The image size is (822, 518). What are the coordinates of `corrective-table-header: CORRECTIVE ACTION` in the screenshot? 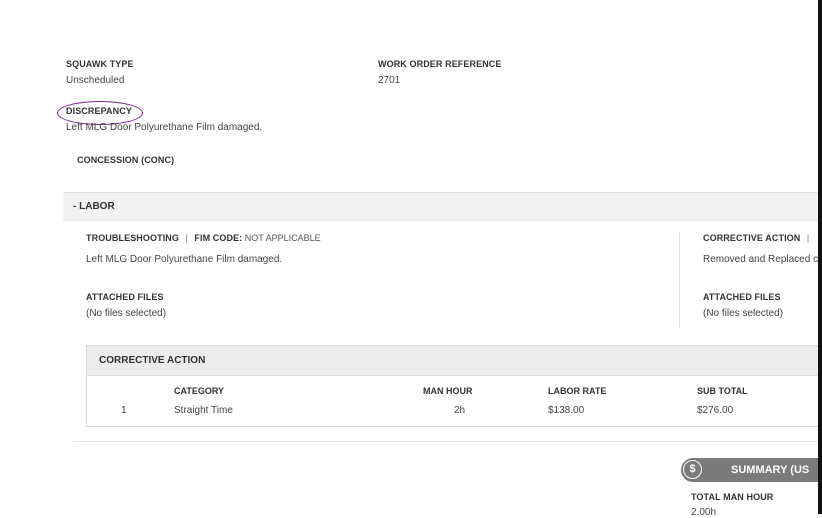 It's located at (453, 361).